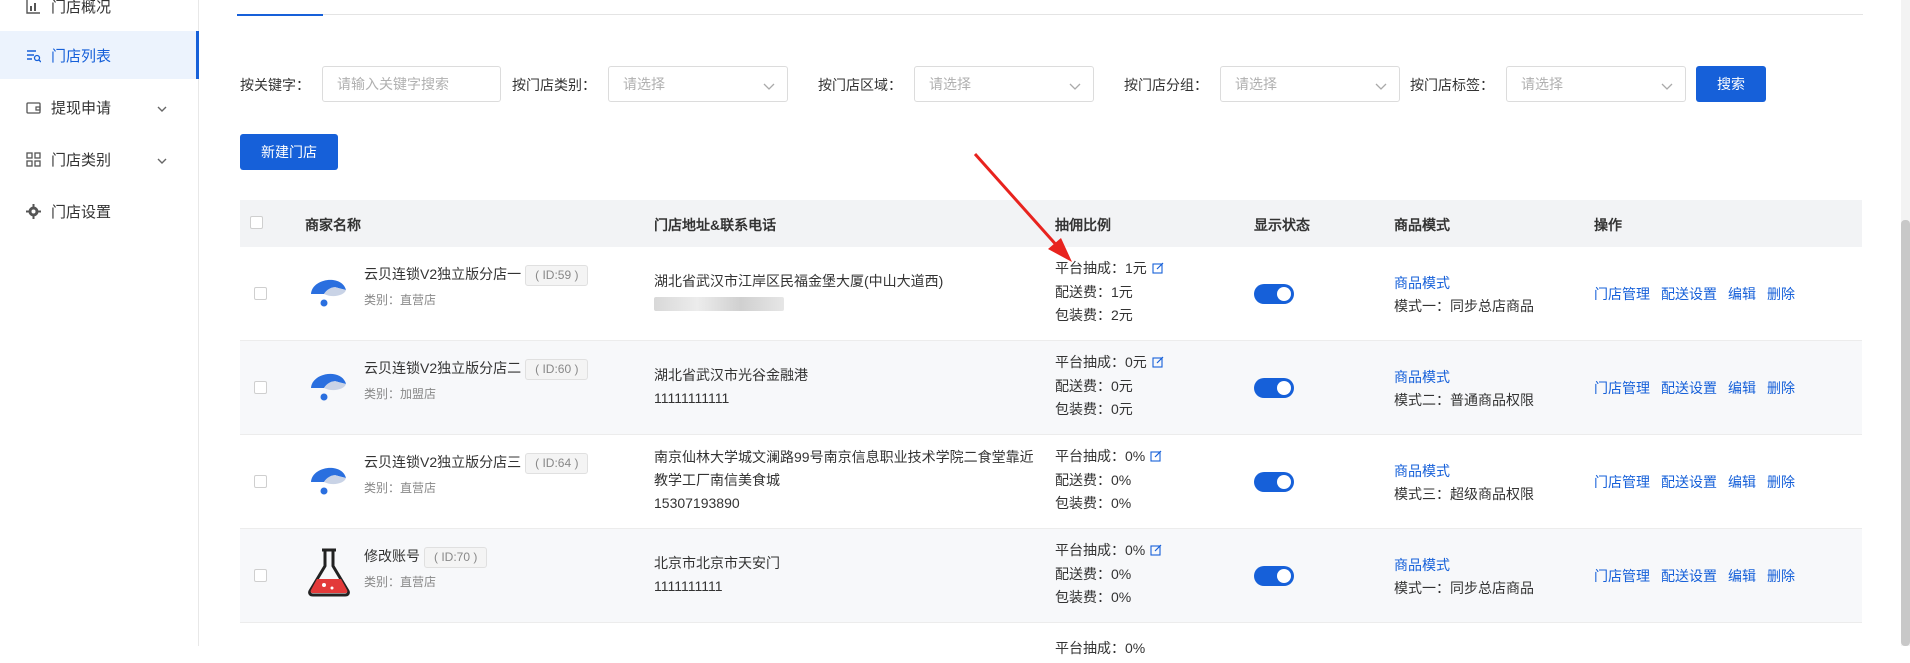  Describe the element at coordinates (1608, 225) in the screenshot. I see `header-operations: 操作` at that location.